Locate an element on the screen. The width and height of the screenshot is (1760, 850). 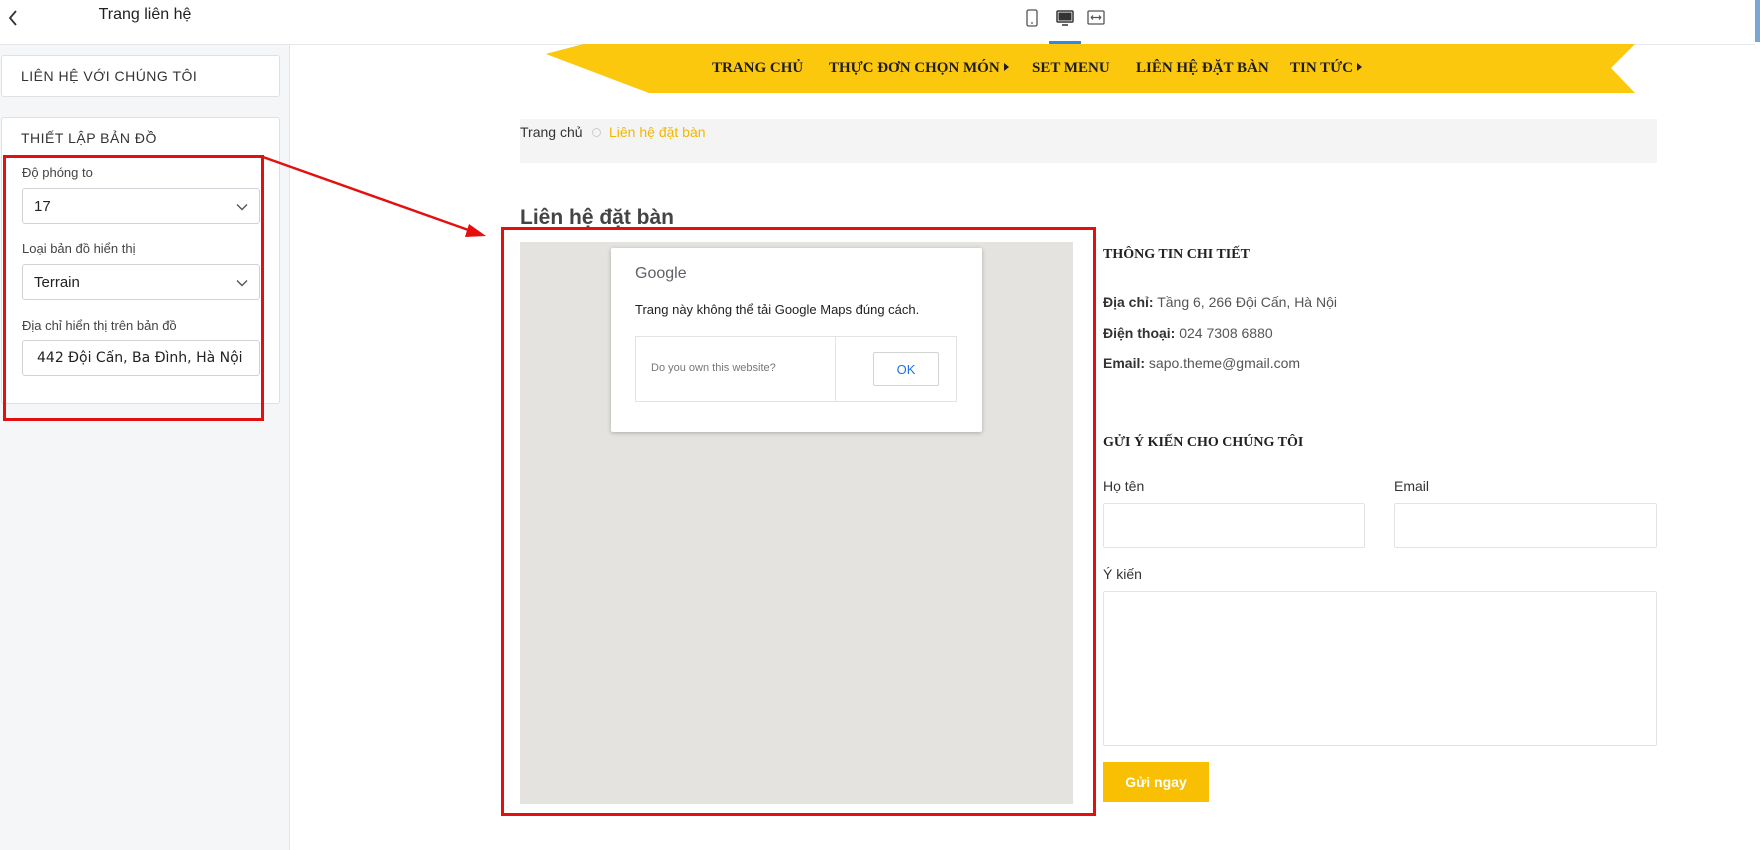
contact-section-panel: LIÊN HỆ VỚI CHÚNG TÔI is located at coordinates (140, 76).